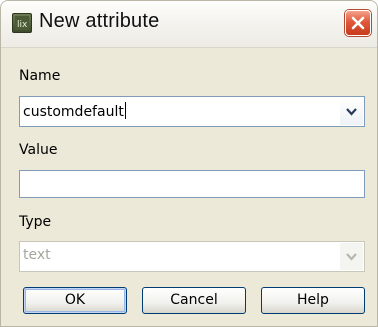  What do you see at coordinates (192, 111) in the screenshot?
I see `name-combobox: customdefault` at bounding box center [192, 111].